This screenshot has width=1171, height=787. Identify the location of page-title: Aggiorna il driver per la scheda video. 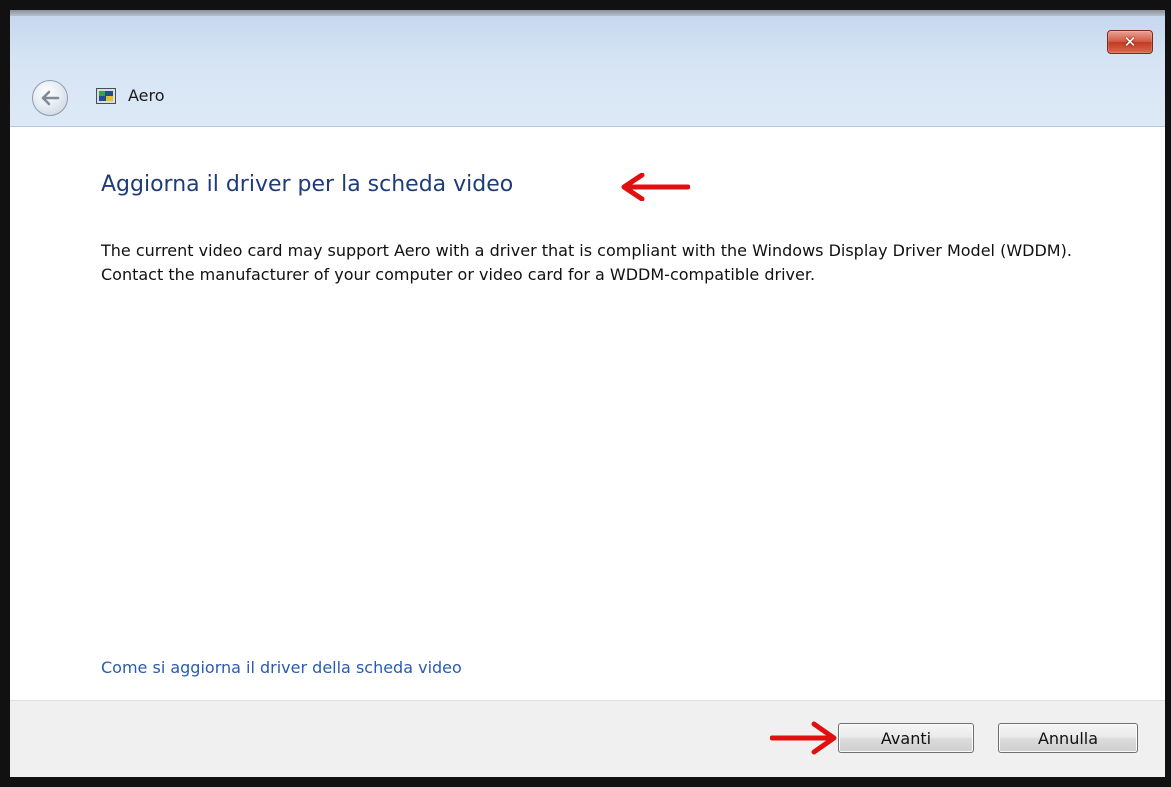
(307, 184).